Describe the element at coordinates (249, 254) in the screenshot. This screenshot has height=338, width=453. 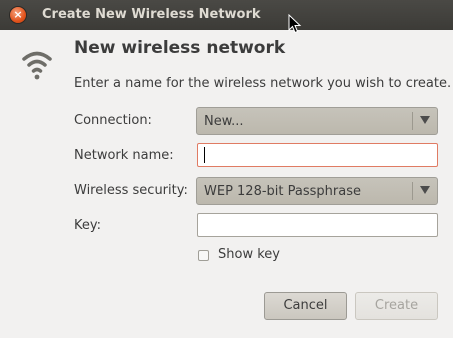
I see `show-key-label: Show key` at that location.